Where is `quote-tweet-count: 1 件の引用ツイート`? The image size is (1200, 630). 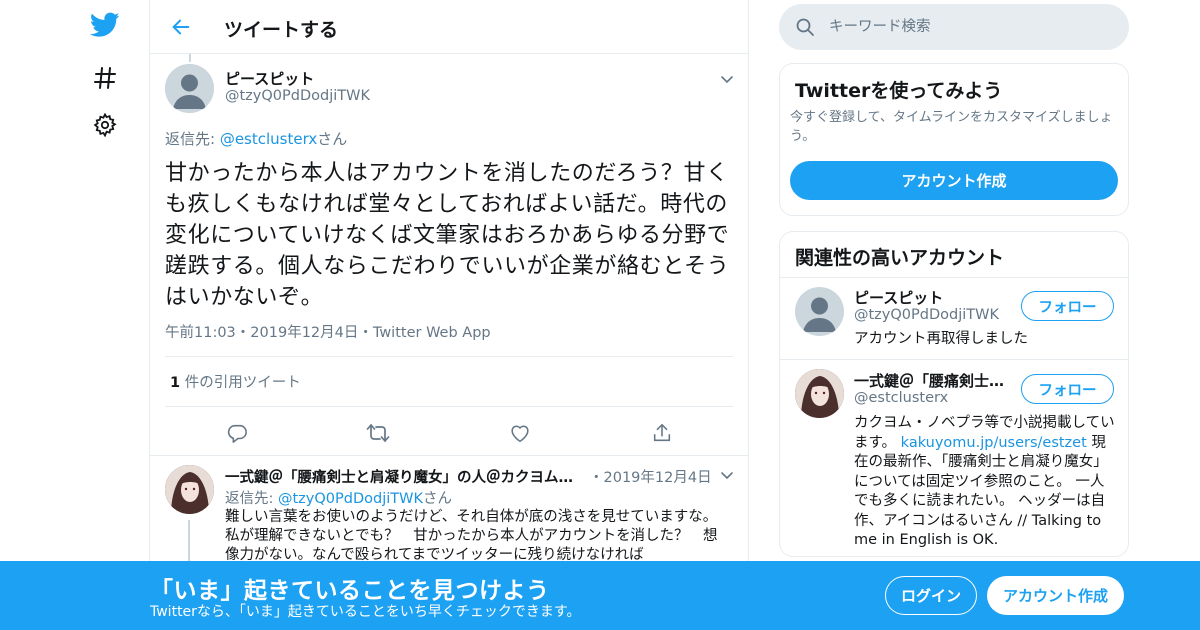
quote-tweet-count: 1 件の引用ツイート is located at coordinates (235, 381).